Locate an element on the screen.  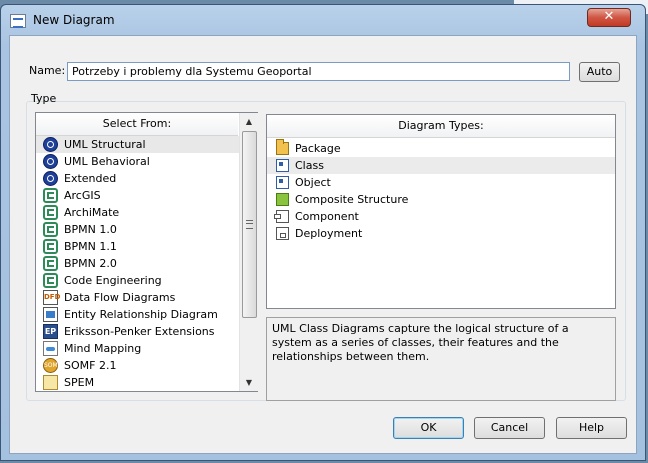
diagram-type-item: Object is located at coordinates (441, 182).